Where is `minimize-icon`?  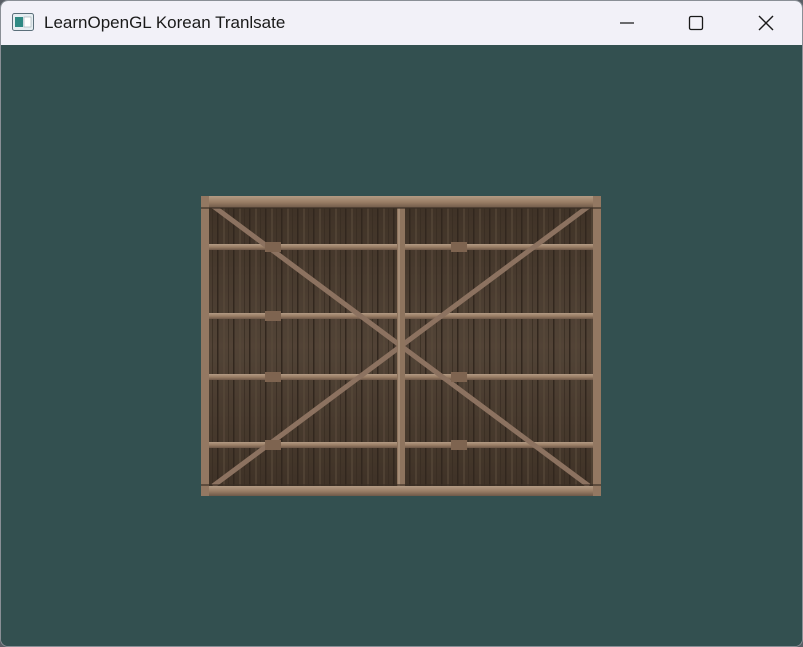 minimize-icon is located at coordinates (627, 23).